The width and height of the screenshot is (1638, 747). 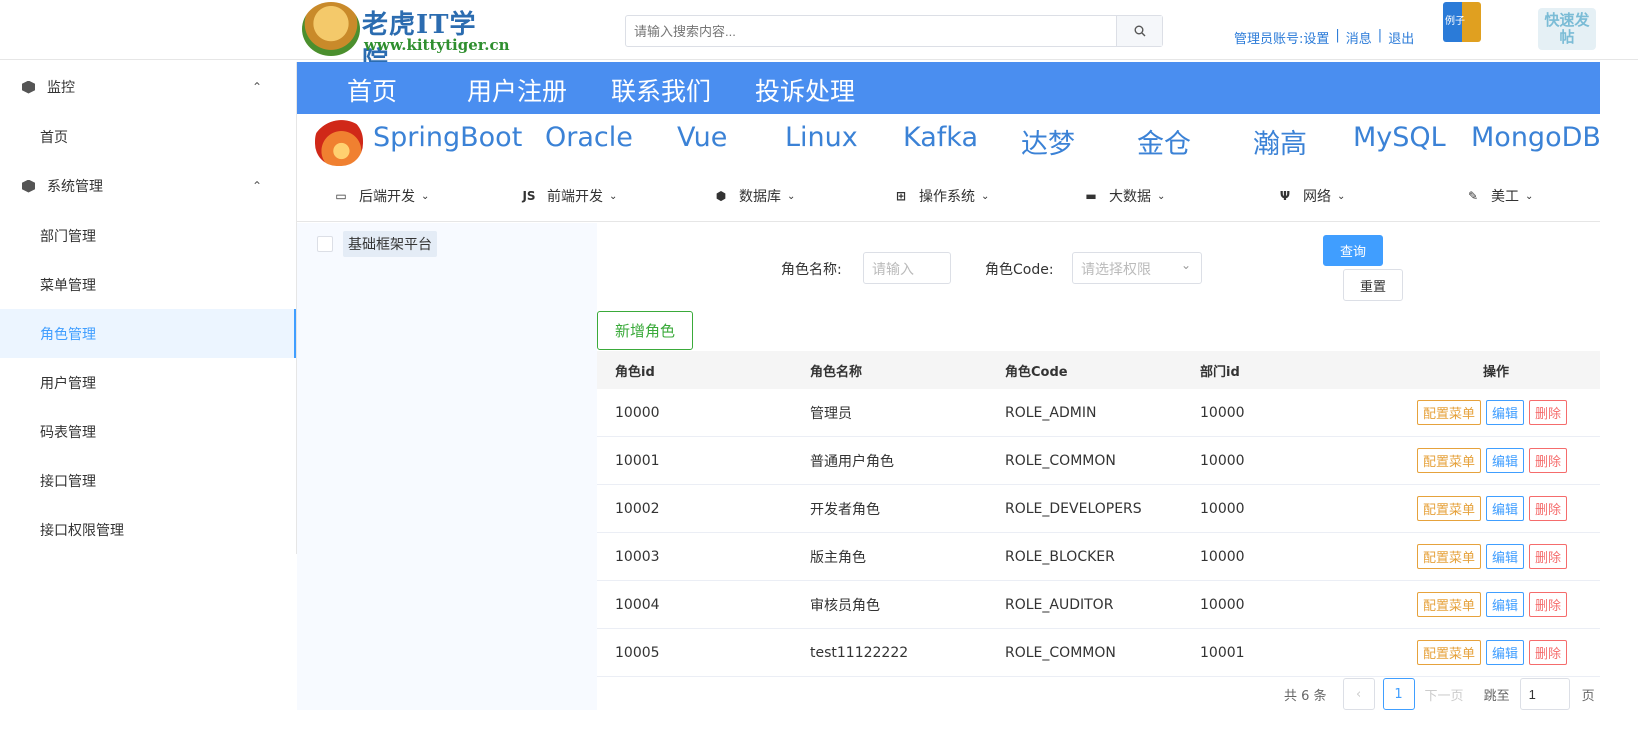 What do you see at coordinates (1399, 137) in the screenshot?
I see `tech-link: MySQL` at bounding box center [1399, 137].